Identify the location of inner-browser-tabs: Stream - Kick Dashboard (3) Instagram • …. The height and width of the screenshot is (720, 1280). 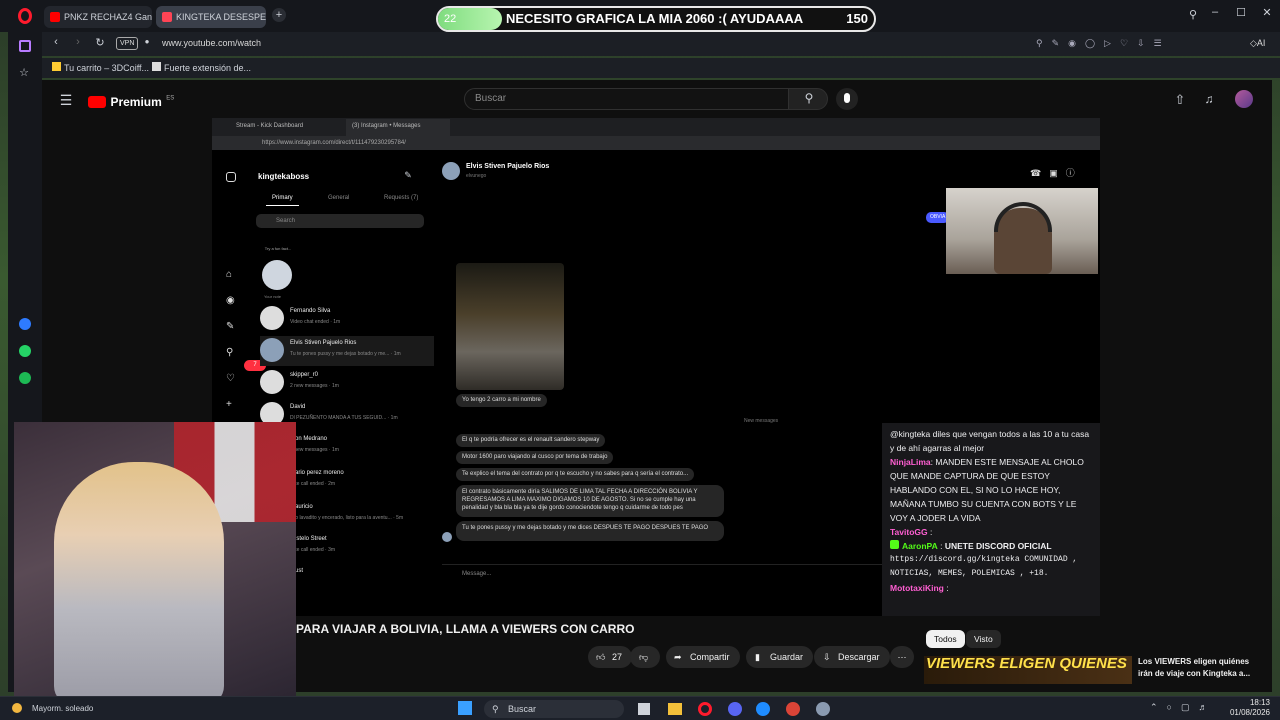
(656, 127).